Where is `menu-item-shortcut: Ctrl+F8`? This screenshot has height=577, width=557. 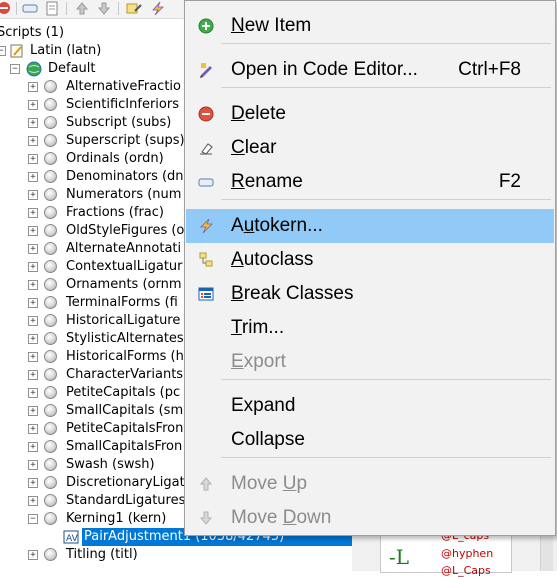 menu-item-shortcut: Ctrl+F8 is located at coordinates (489, 69).